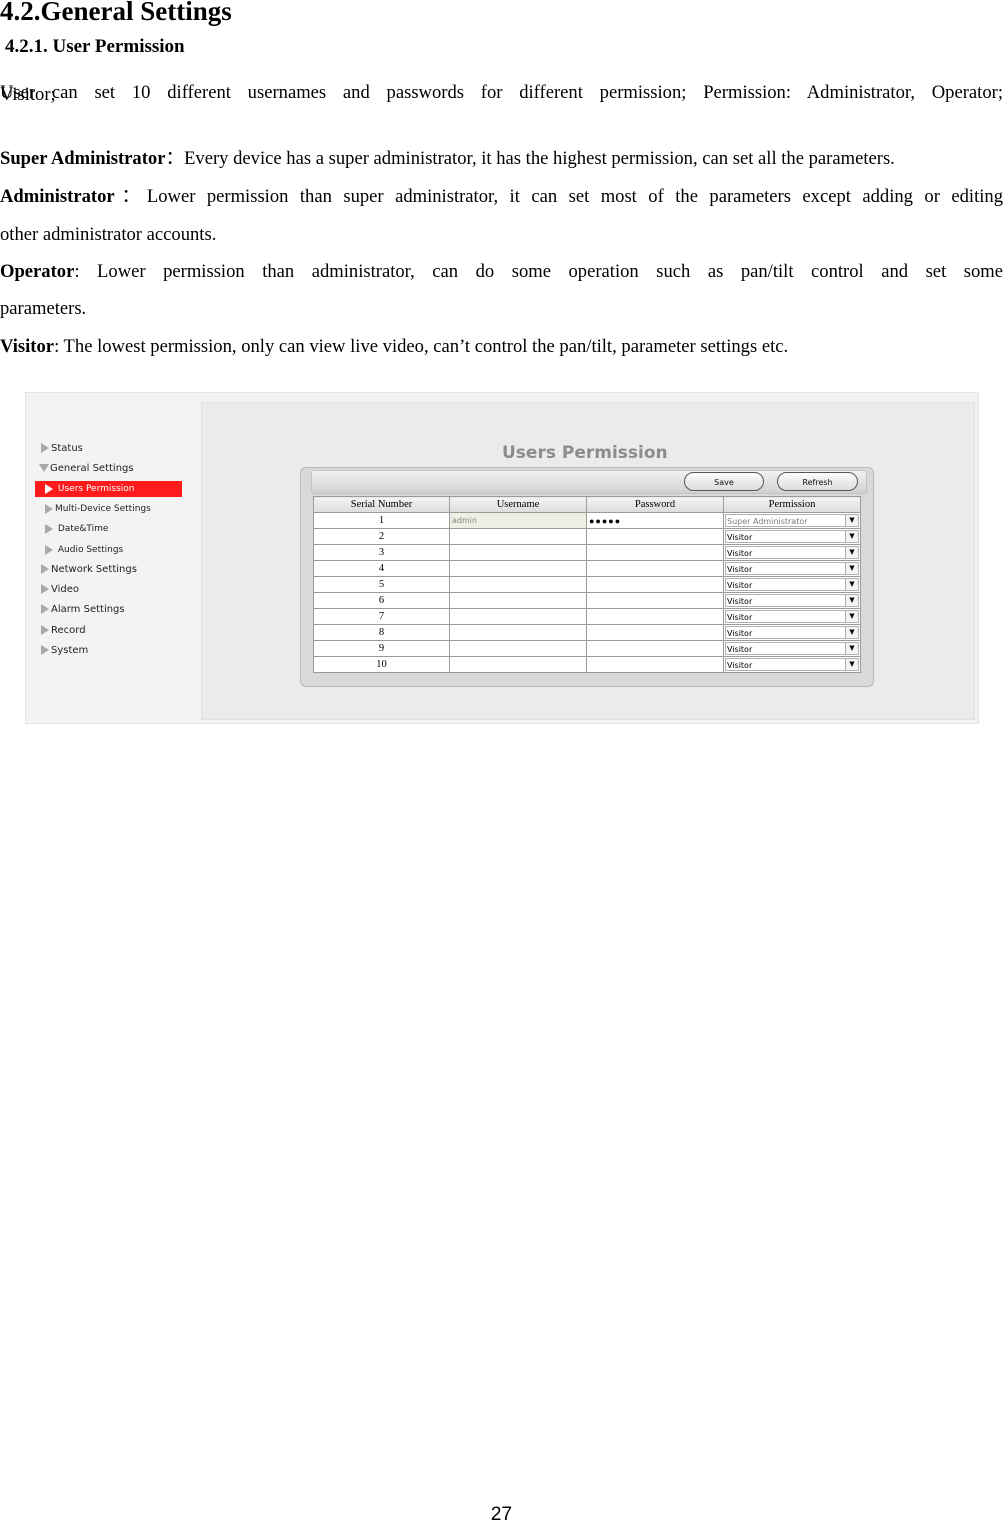 This screenshot has width=1003, height=1526. Describe the element at coordinates (84, 550) in the screenshot. I see `sidebar-item-audio-settings: Audio Settings` at that location.